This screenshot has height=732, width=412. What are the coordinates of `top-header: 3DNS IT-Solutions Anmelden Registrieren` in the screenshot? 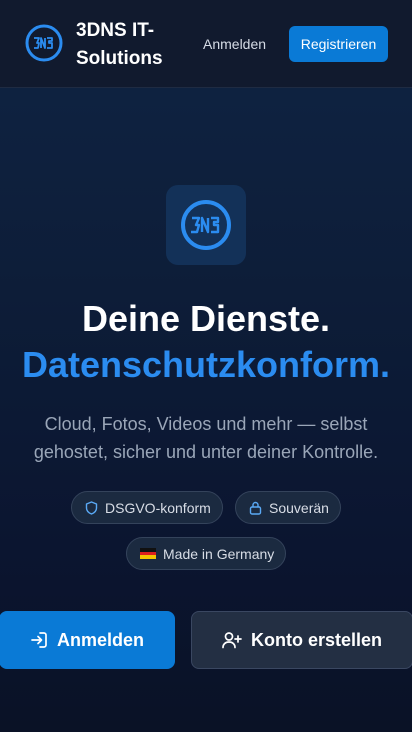 It's located at (206, 44).